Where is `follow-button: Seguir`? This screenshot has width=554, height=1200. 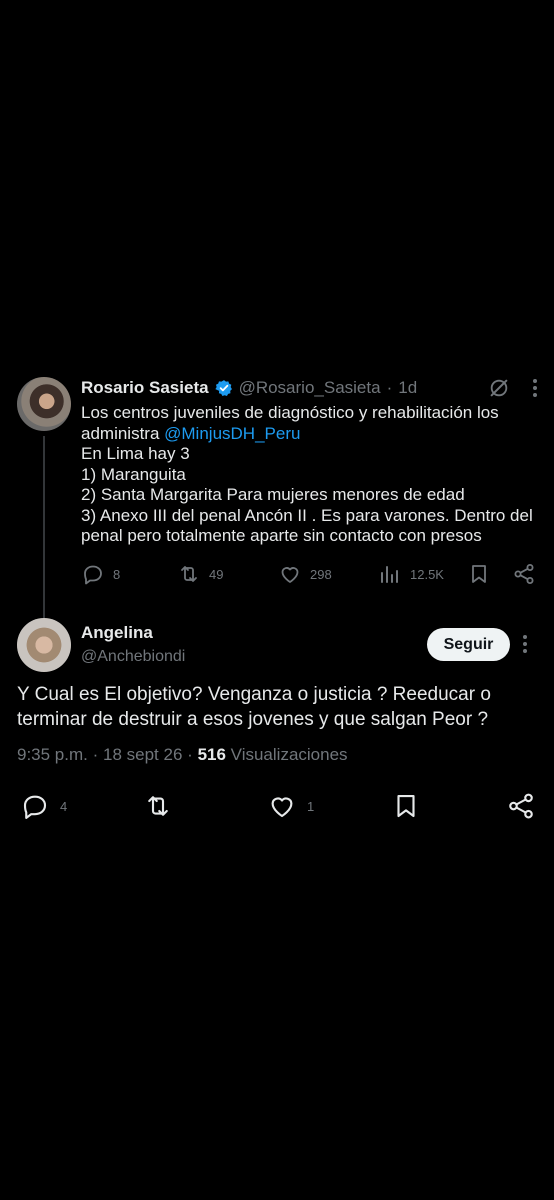 follow-button: Seguir is located at coordinates (468, 644).